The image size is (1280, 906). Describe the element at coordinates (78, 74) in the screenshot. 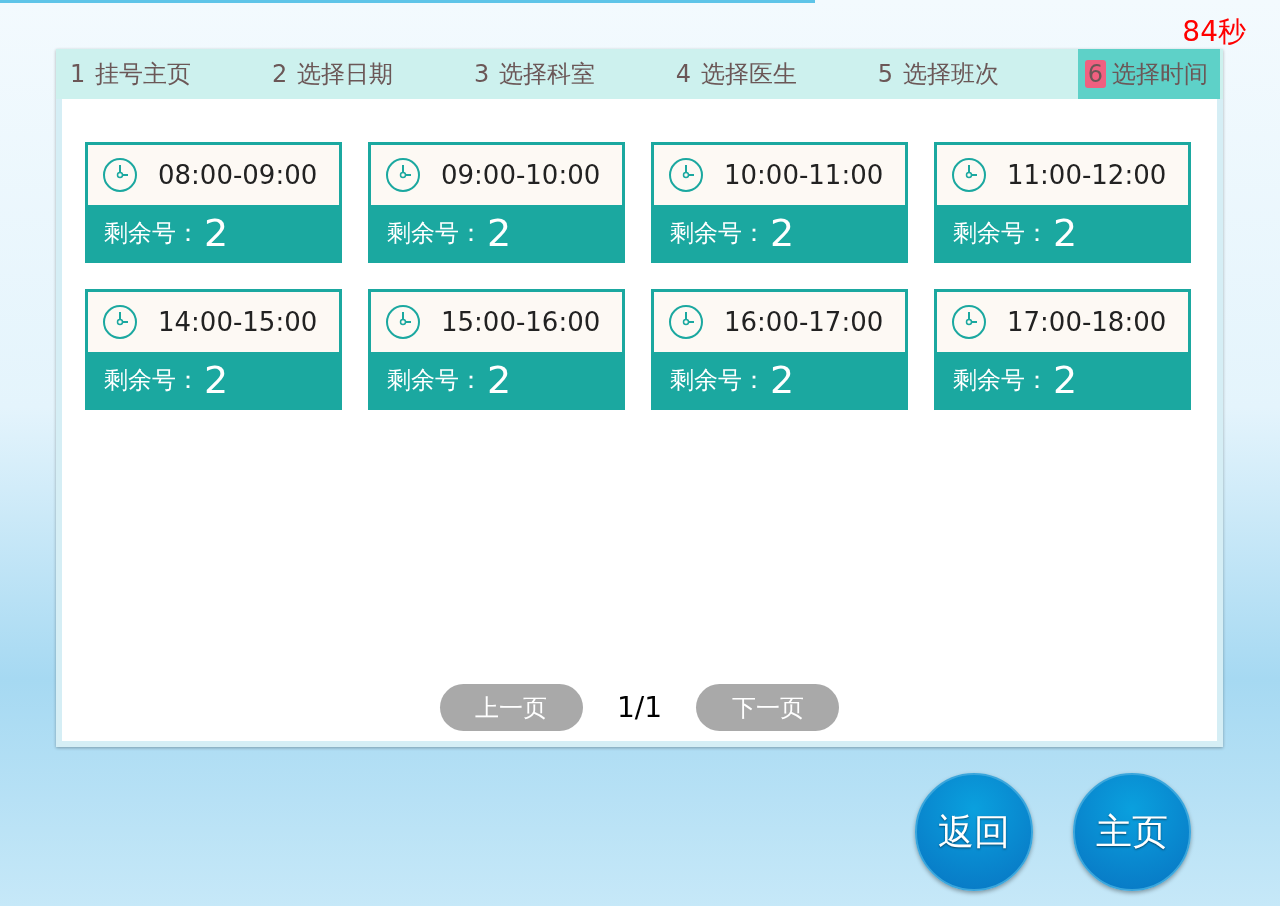

I see `step-number: 1` at that location.